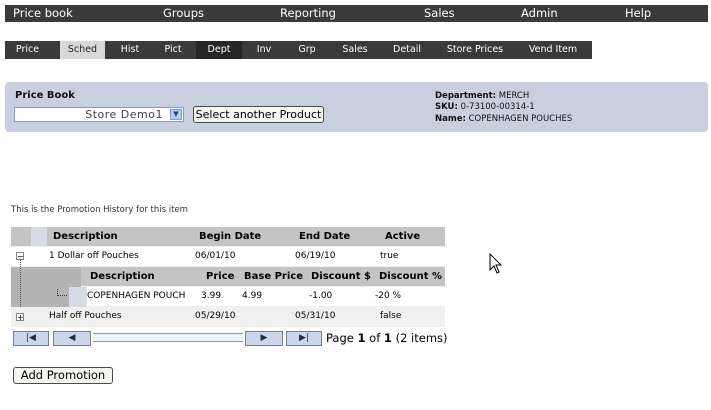 The height and width of the screenshot is (410, 711). I want to click on prev-page-button: ◀, so click(72, 338).